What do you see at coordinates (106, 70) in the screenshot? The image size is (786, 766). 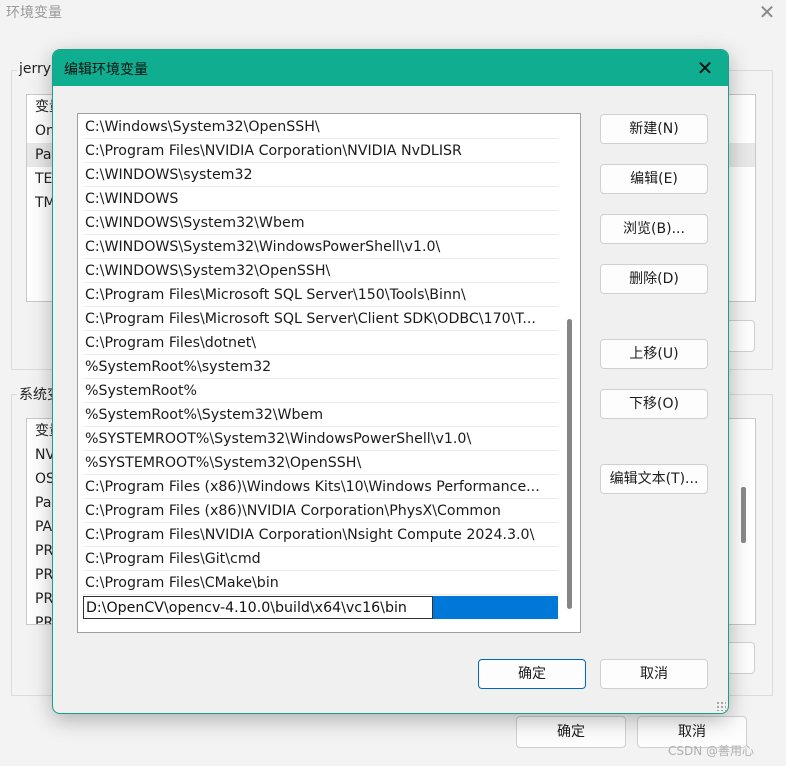 I see `dialog-title: 编辑环境变量` at bounding box center [106, 70].